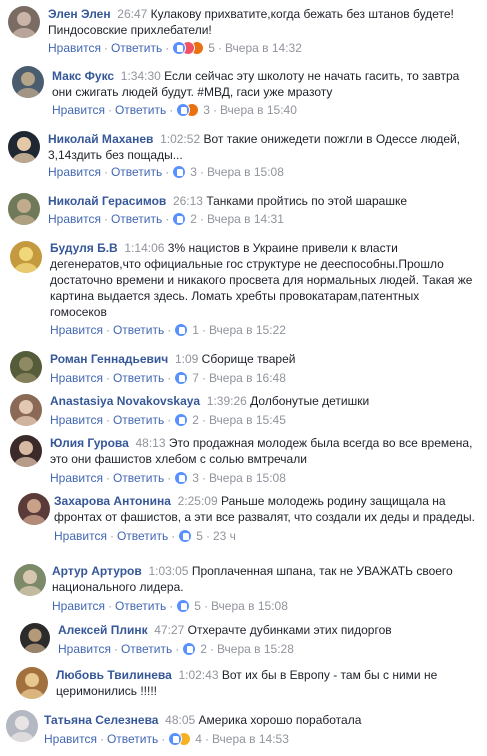  I want to click on comment-author: Элен Элен, so click(79, 14).